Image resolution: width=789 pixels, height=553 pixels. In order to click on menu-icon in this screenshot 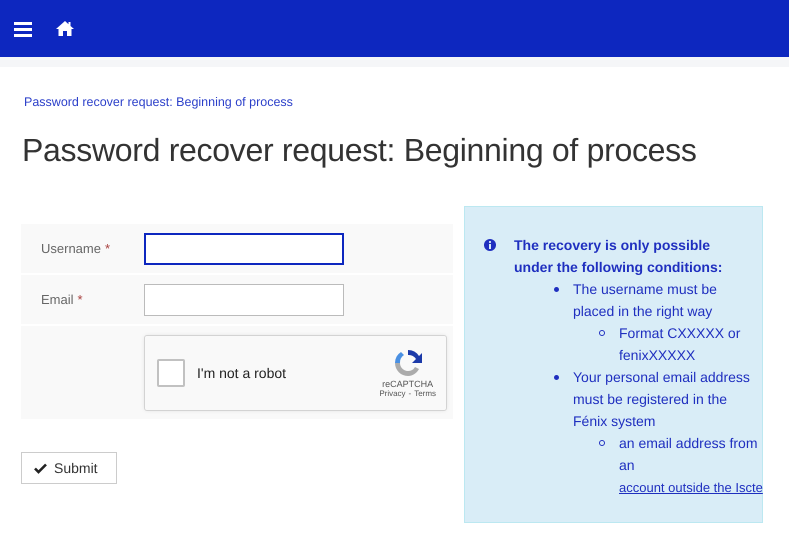, I will do `click(23, 28)`.